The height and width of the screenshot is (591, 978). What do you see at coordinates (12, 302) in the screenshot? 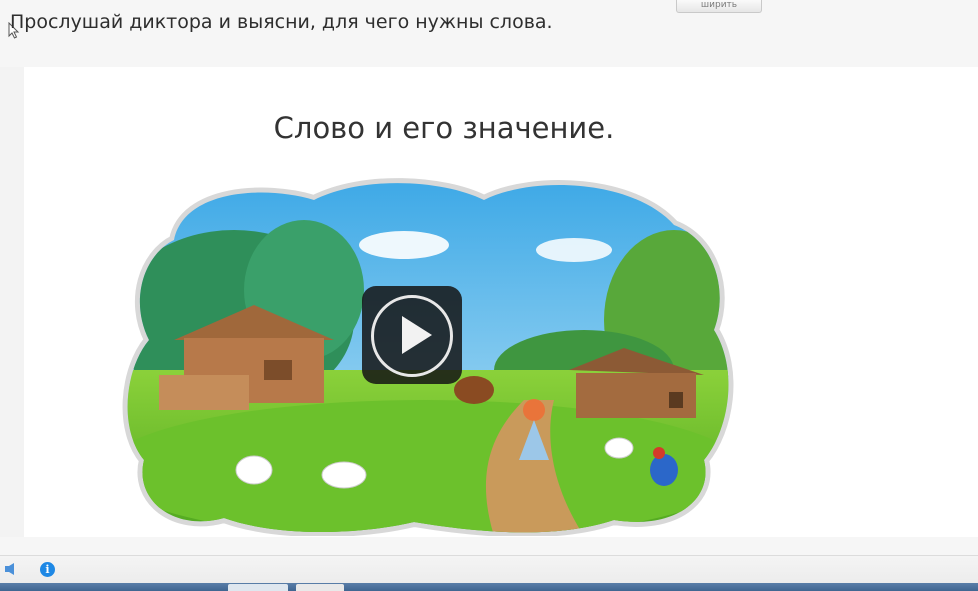
I see `left-margin` at bounding box center [12, 302].